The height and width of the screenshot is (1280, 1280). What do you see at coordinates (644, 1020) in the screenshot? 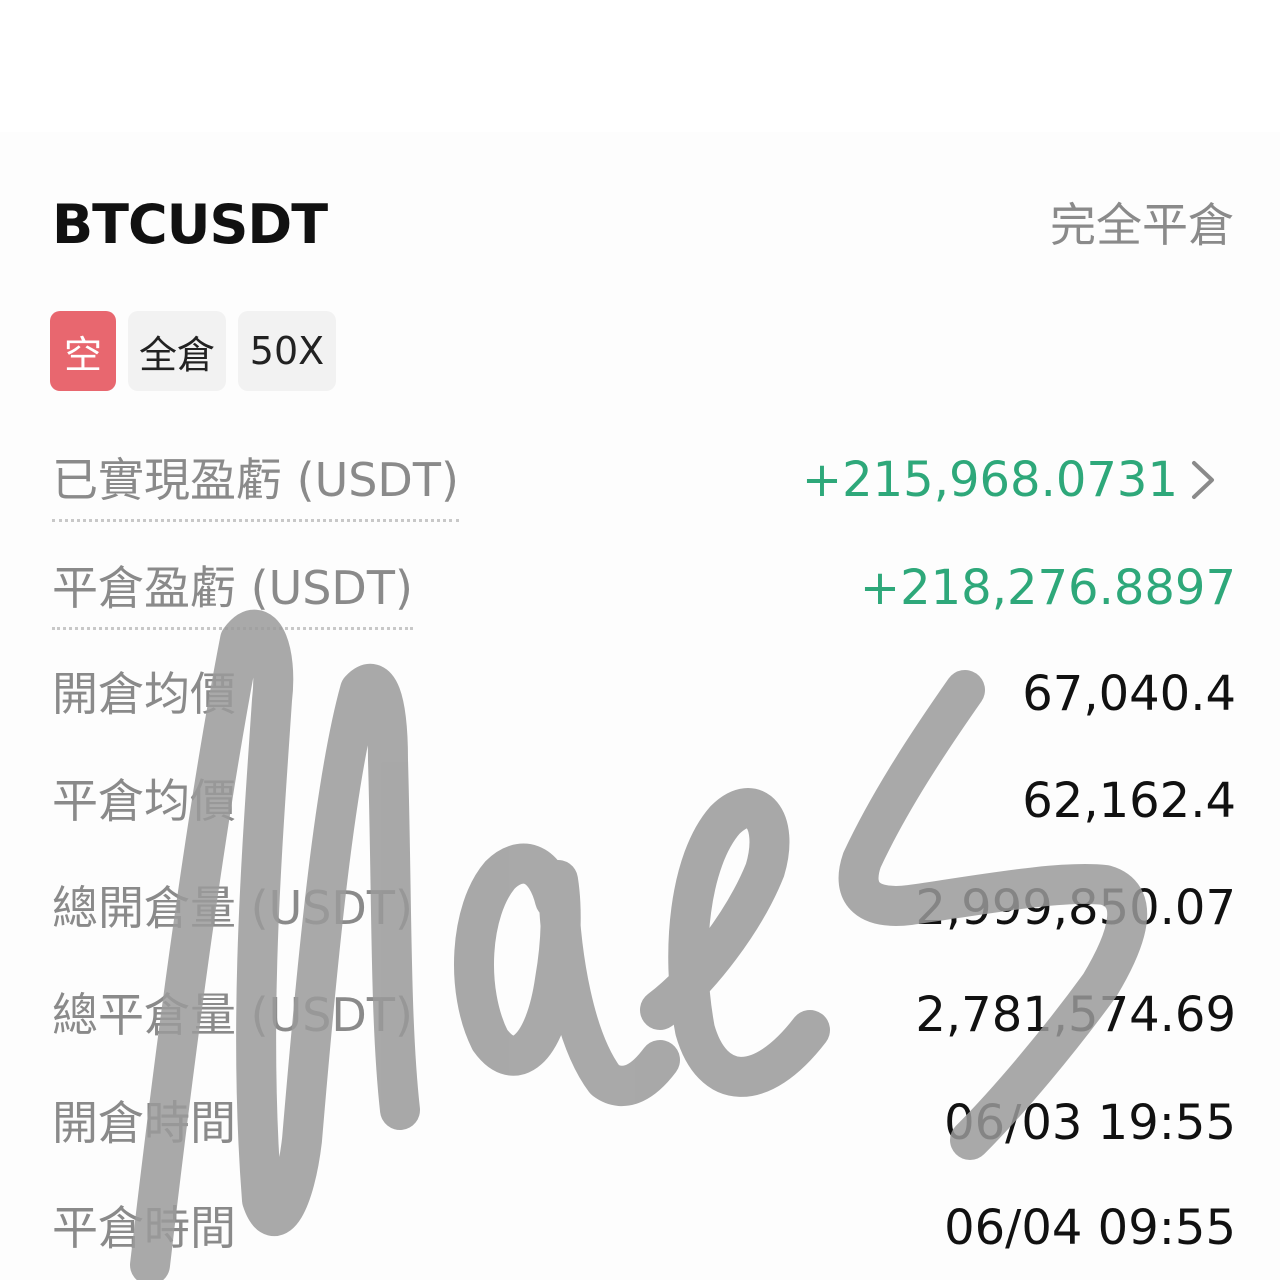
I see `total-close-volume-row: 總平倉量 (USDT) 2,781,574.69` at bounding box center [644, 1020].